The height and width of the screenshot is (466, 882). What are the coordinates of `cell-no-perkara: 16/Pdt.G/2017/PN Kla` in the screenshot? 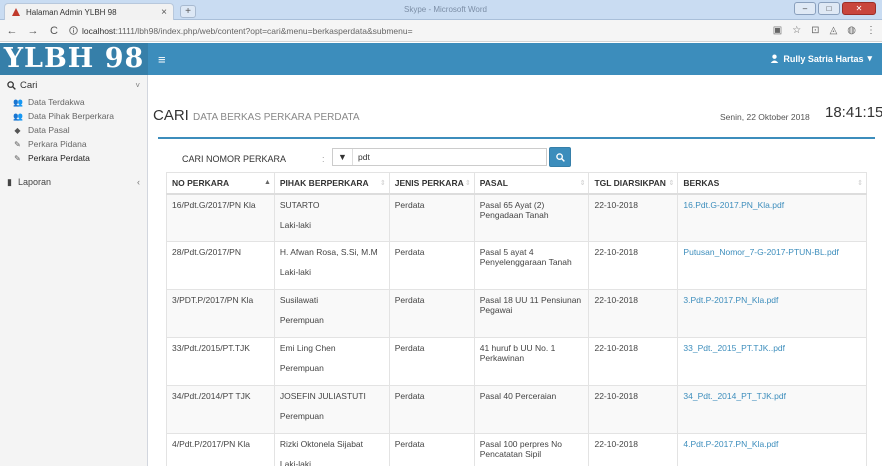 It's located at (220, 217).